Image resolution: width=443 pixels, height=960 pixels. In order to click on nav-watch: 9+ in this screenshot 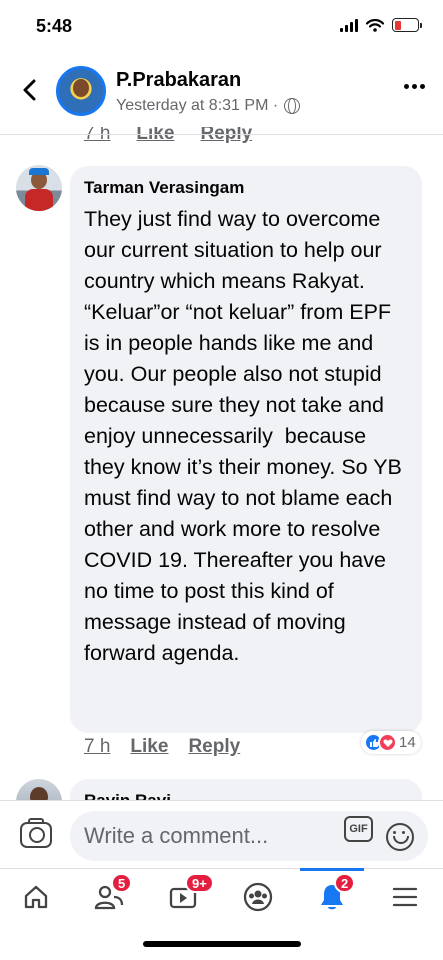, I will do `click(188, 895)`.